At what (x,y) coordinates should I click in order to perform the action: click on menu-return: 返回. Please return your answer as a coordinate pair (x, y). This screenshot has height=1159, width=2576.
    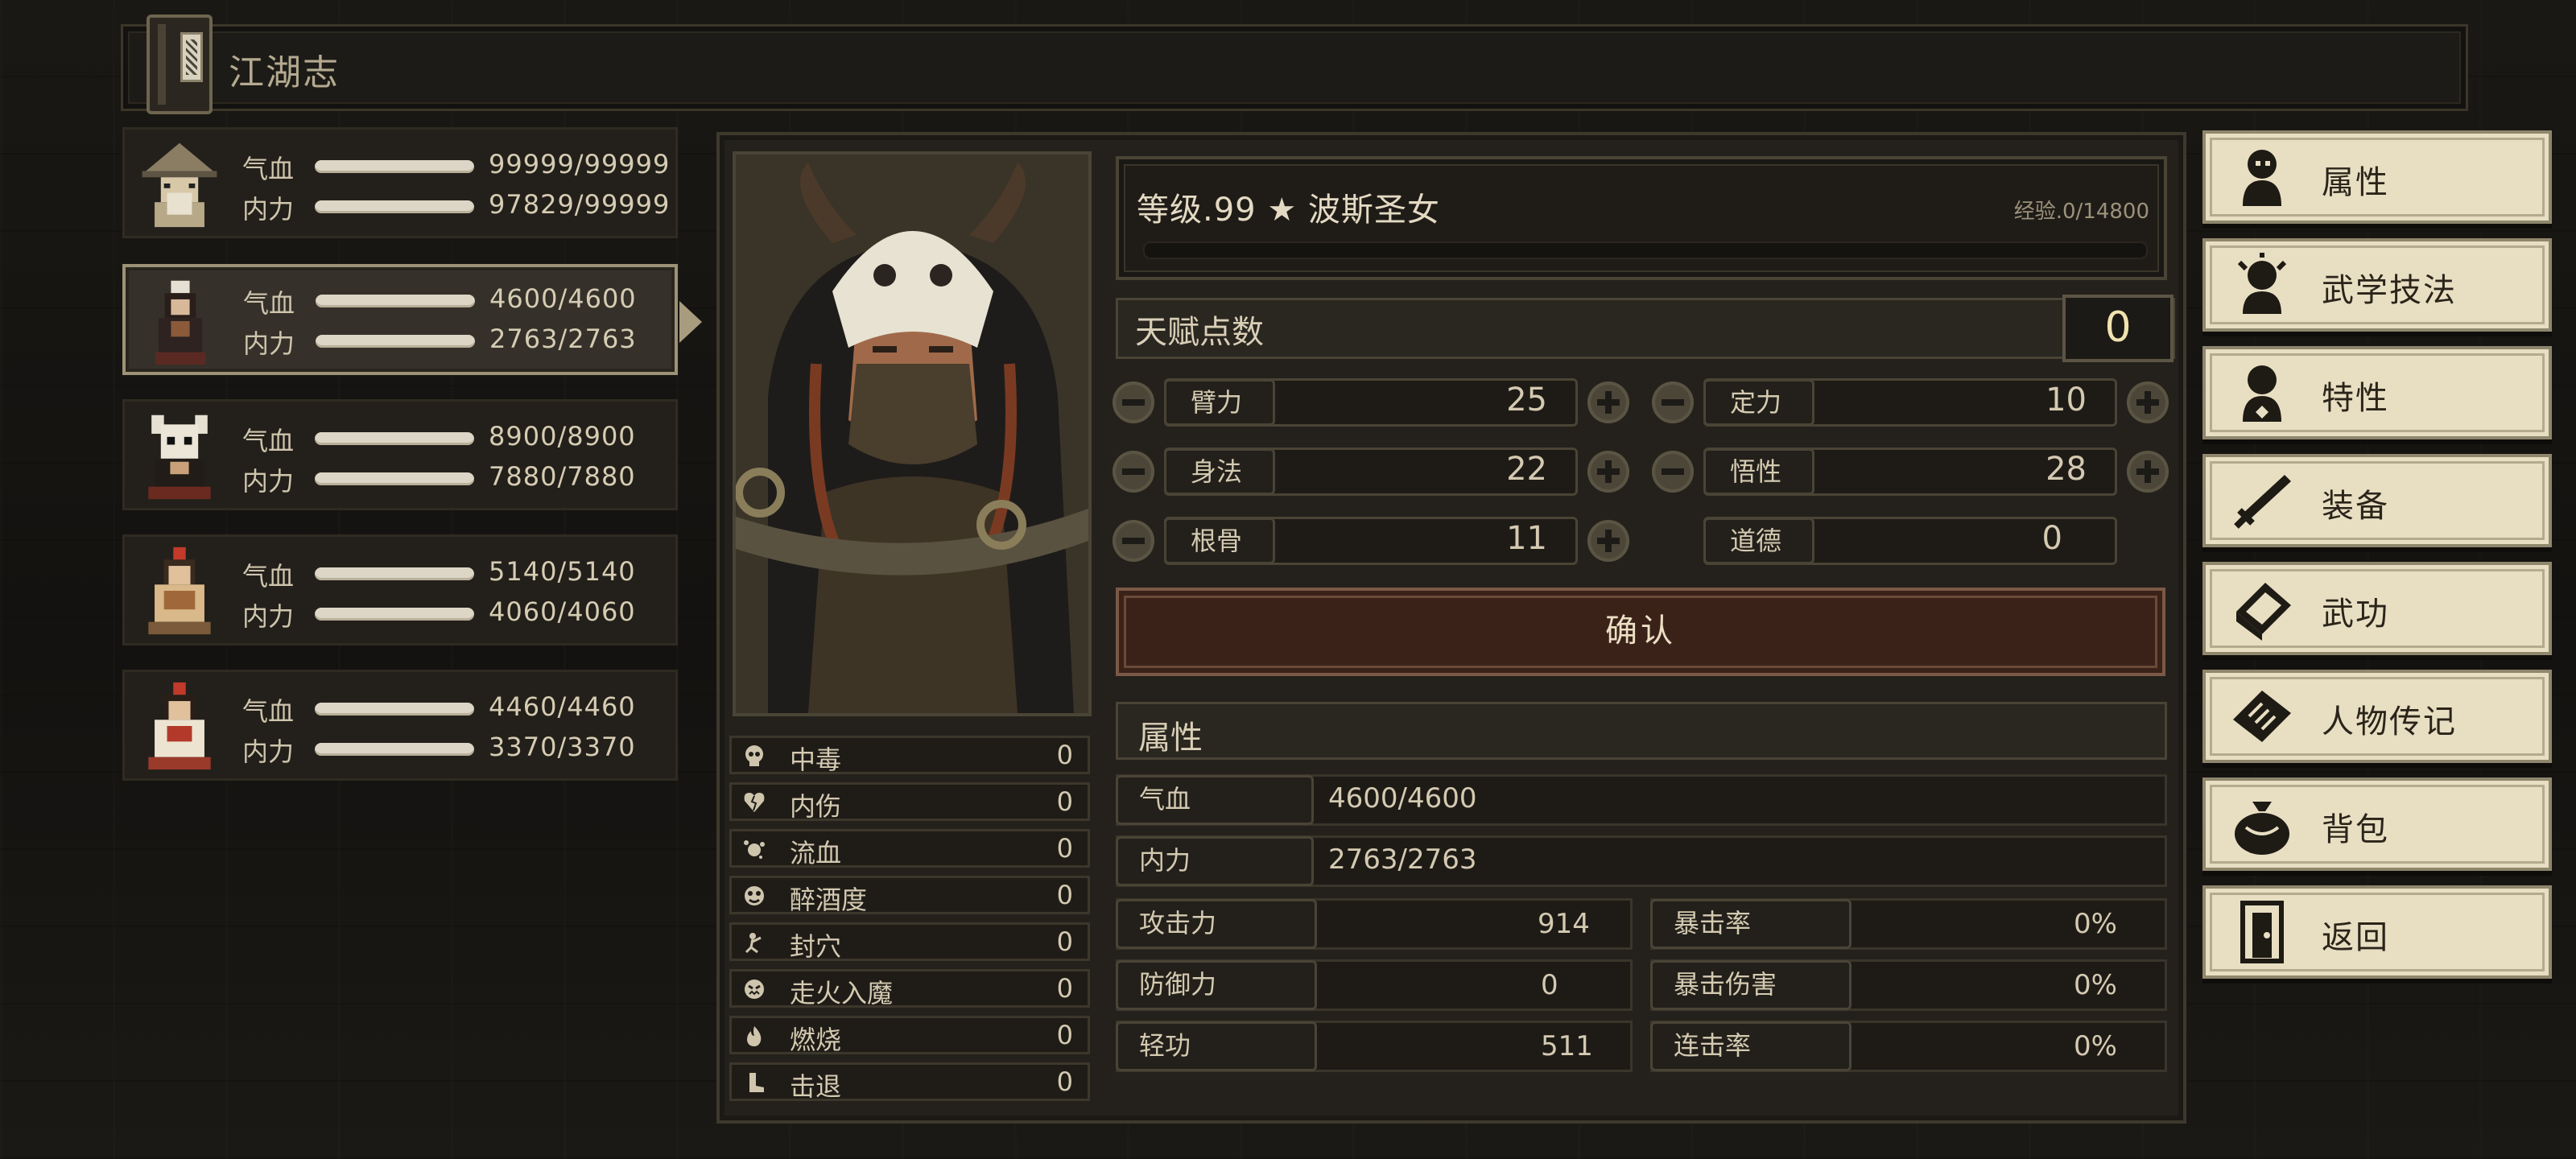
    Looking at the image, I should click on (2377, 932).